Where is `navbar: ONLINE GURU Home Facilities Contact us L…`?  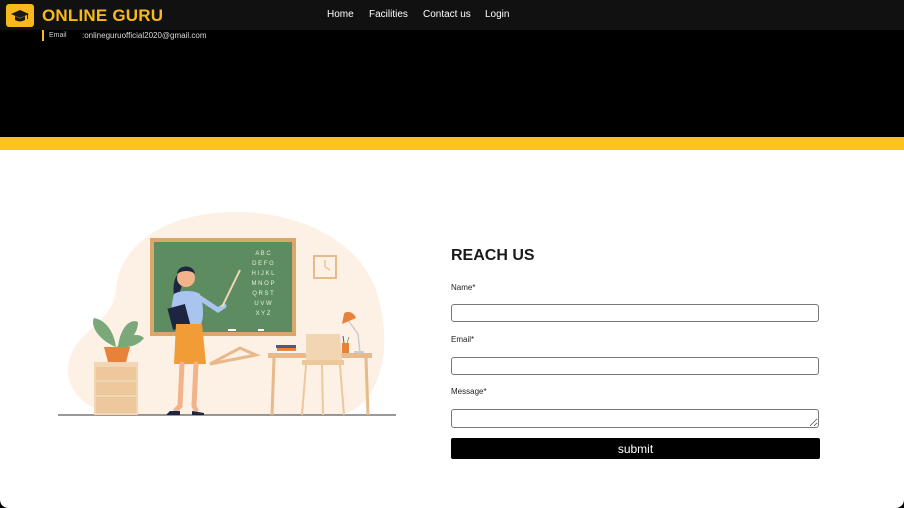 navbar: ONLINE GURU Home Facilities Contact us L… is located at coordinates (452, 15).